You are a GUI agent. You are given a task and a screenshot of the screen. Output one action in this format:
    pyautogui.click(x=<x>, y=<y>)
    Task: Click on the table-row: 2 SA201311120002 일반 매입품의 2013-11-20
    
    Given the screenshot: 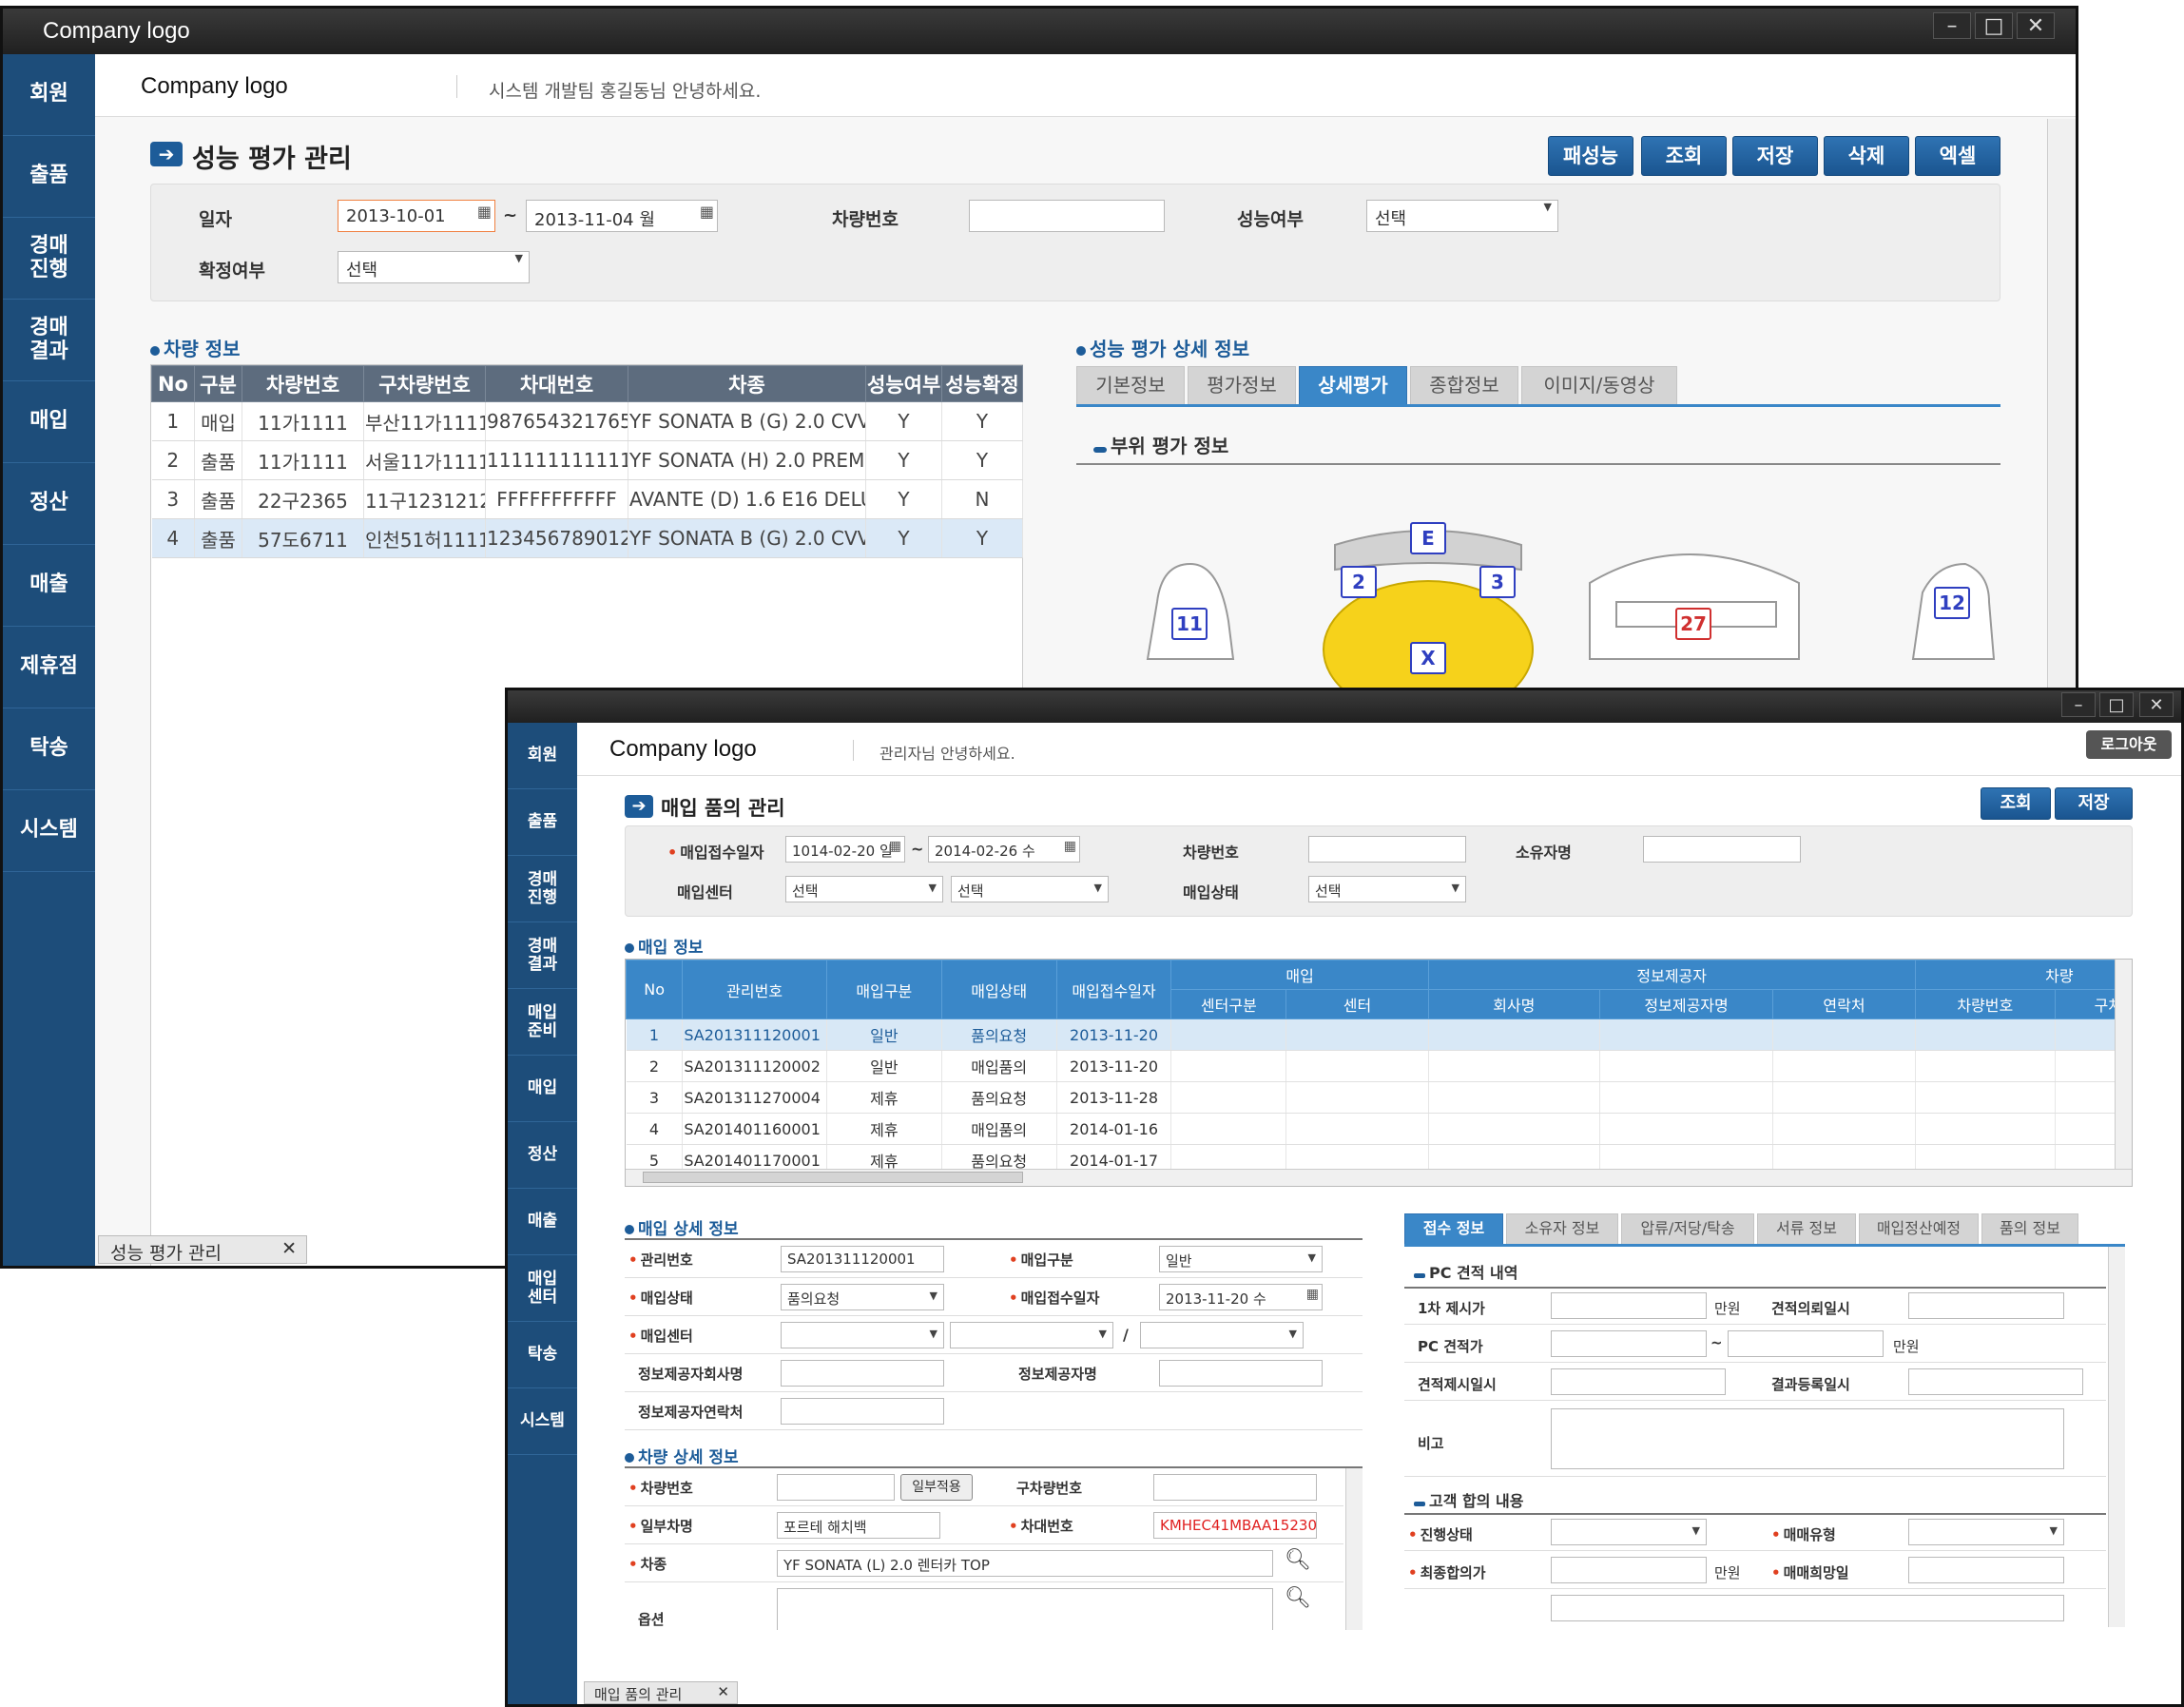 What is the action you would take?
    pyautogui.click(x=1379, y=1066)
    